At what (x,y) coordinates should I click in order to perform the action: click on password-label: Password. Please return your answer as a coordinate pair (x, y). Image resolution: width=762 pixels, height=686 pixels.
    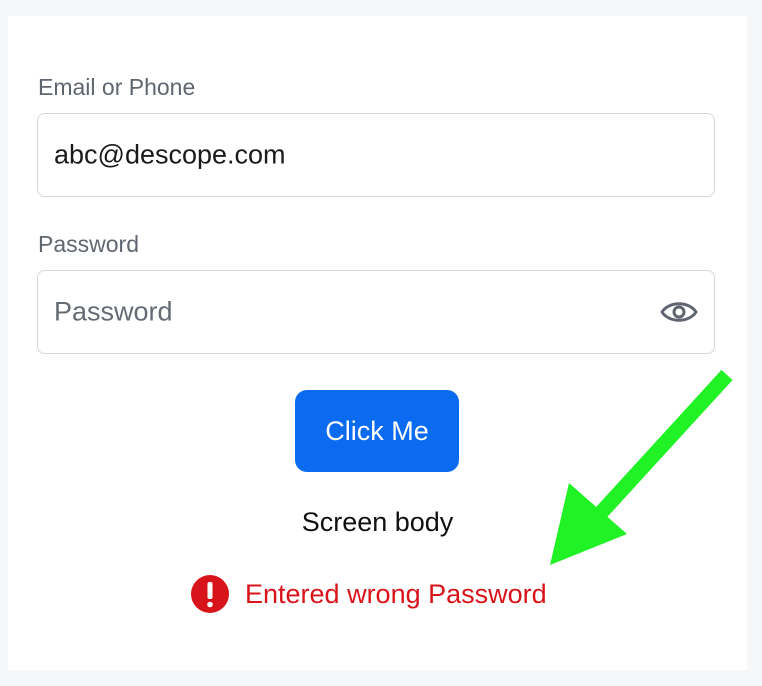
    Looking at the image, I should click on (88, 244).